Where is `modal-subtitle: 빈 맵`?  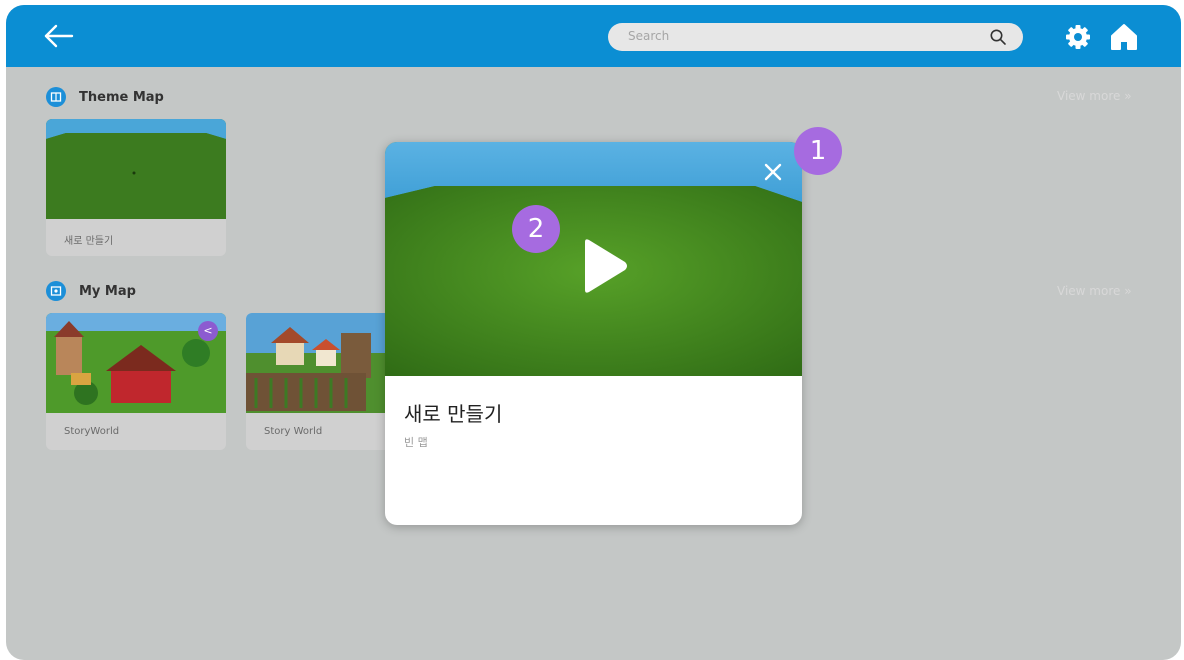
modal-subtitle: 빈 맵 is located at coordinates (416, 442).